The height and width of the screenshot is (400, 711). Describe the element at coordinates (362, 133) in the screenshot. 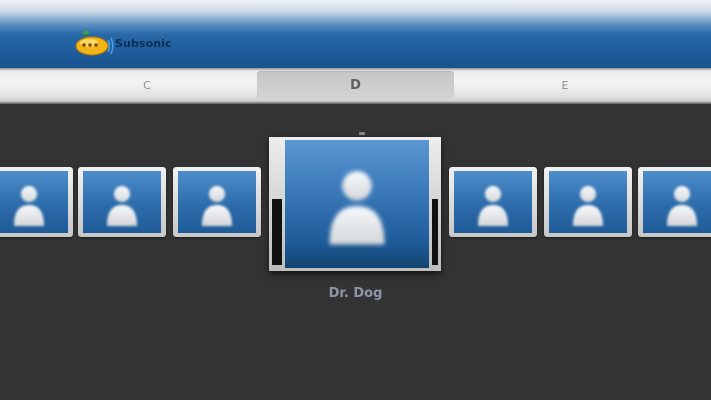

I see `selection-indicator` at that location.